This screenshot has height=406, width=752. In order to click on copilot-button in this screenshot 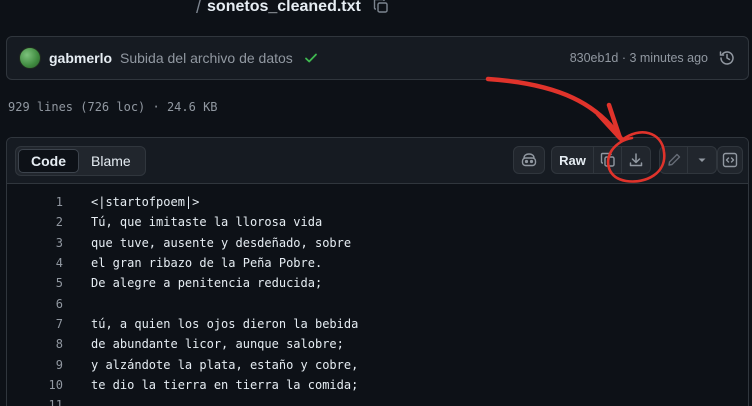, I will do `click(529, 160)`.